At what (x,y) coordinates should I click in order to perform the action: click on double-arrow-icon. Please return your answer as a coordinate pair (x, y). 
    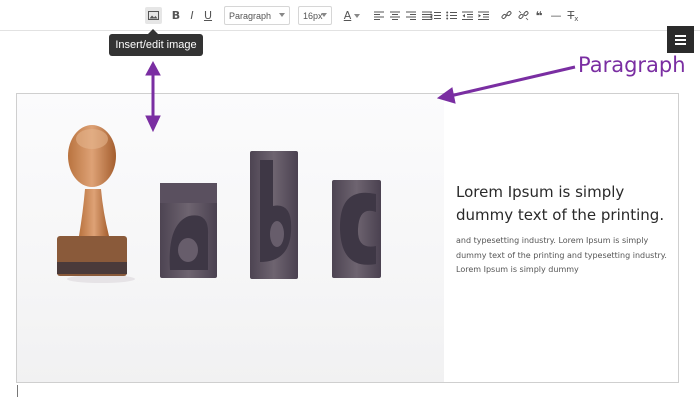
    Looking at the image, I should click on (153, 96).